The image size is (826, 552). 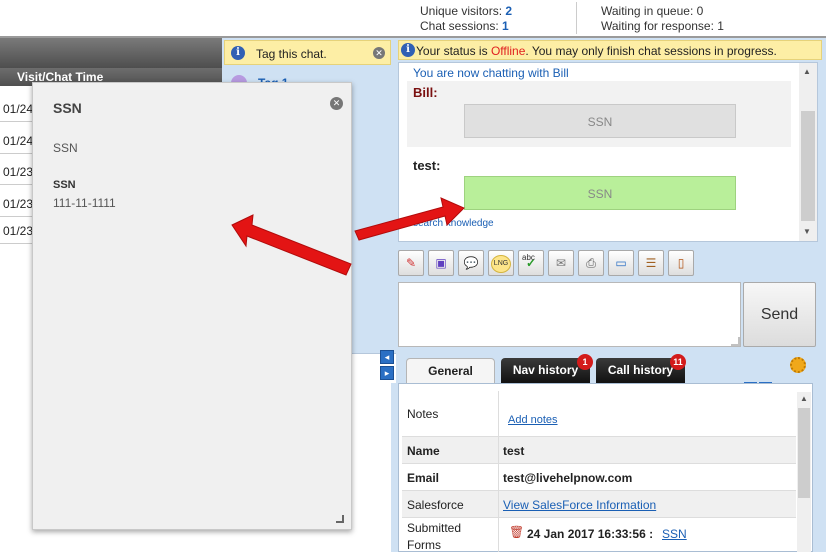 What do you see at coordinates (514, 451) in the screenshot?
I see `name-value: test` at bounding box center [514, 451].